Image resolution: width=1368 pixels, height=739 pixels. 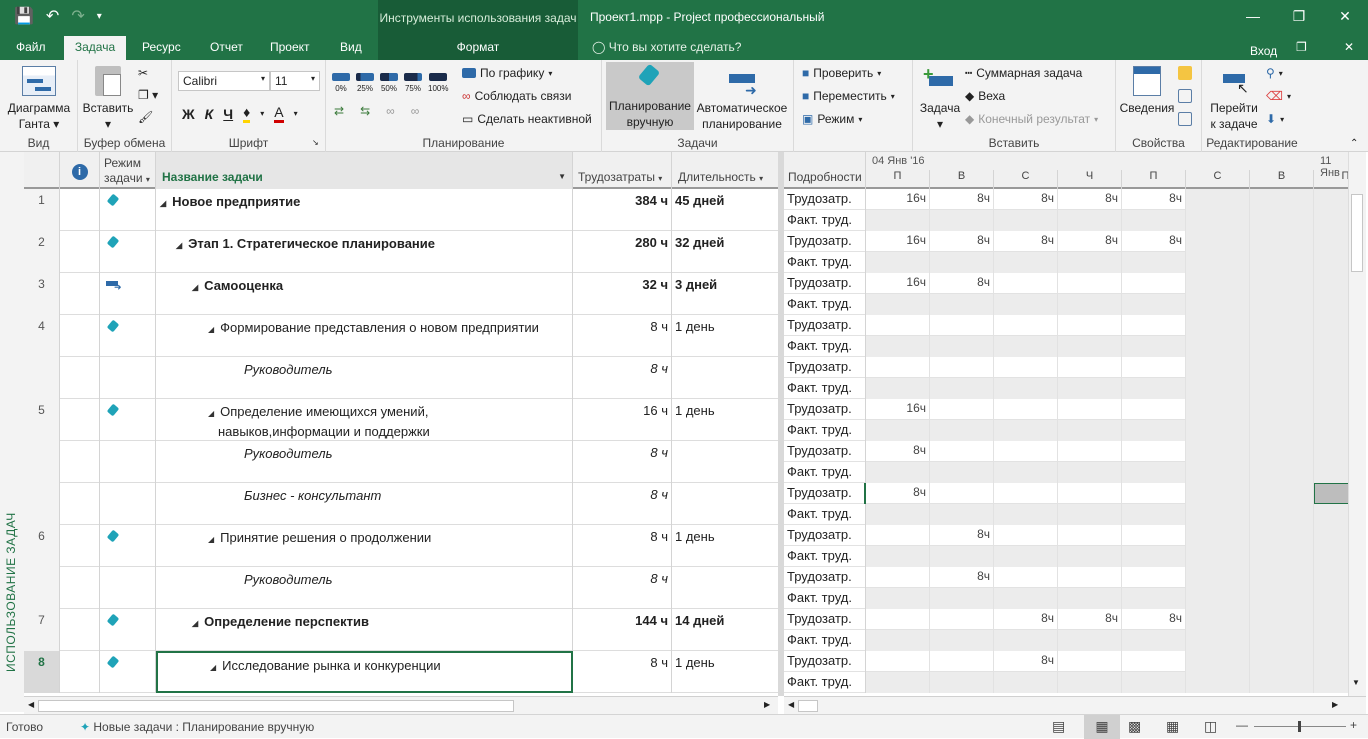 I want to click on milestone-button: ◆ Веха, so click(x=985, y=96).